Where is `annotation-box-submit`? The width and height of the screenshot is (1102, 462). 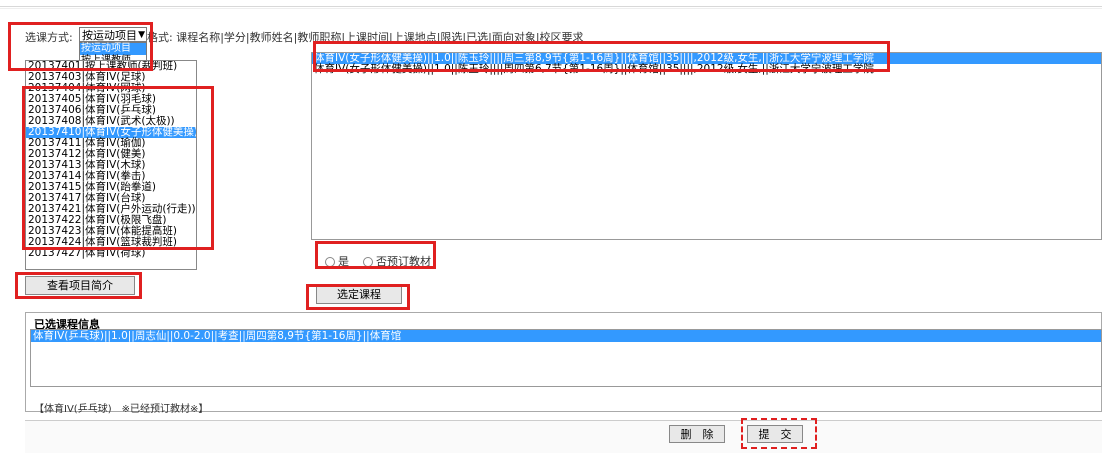 annotation-box-submit is located at coordinates (779, 433).